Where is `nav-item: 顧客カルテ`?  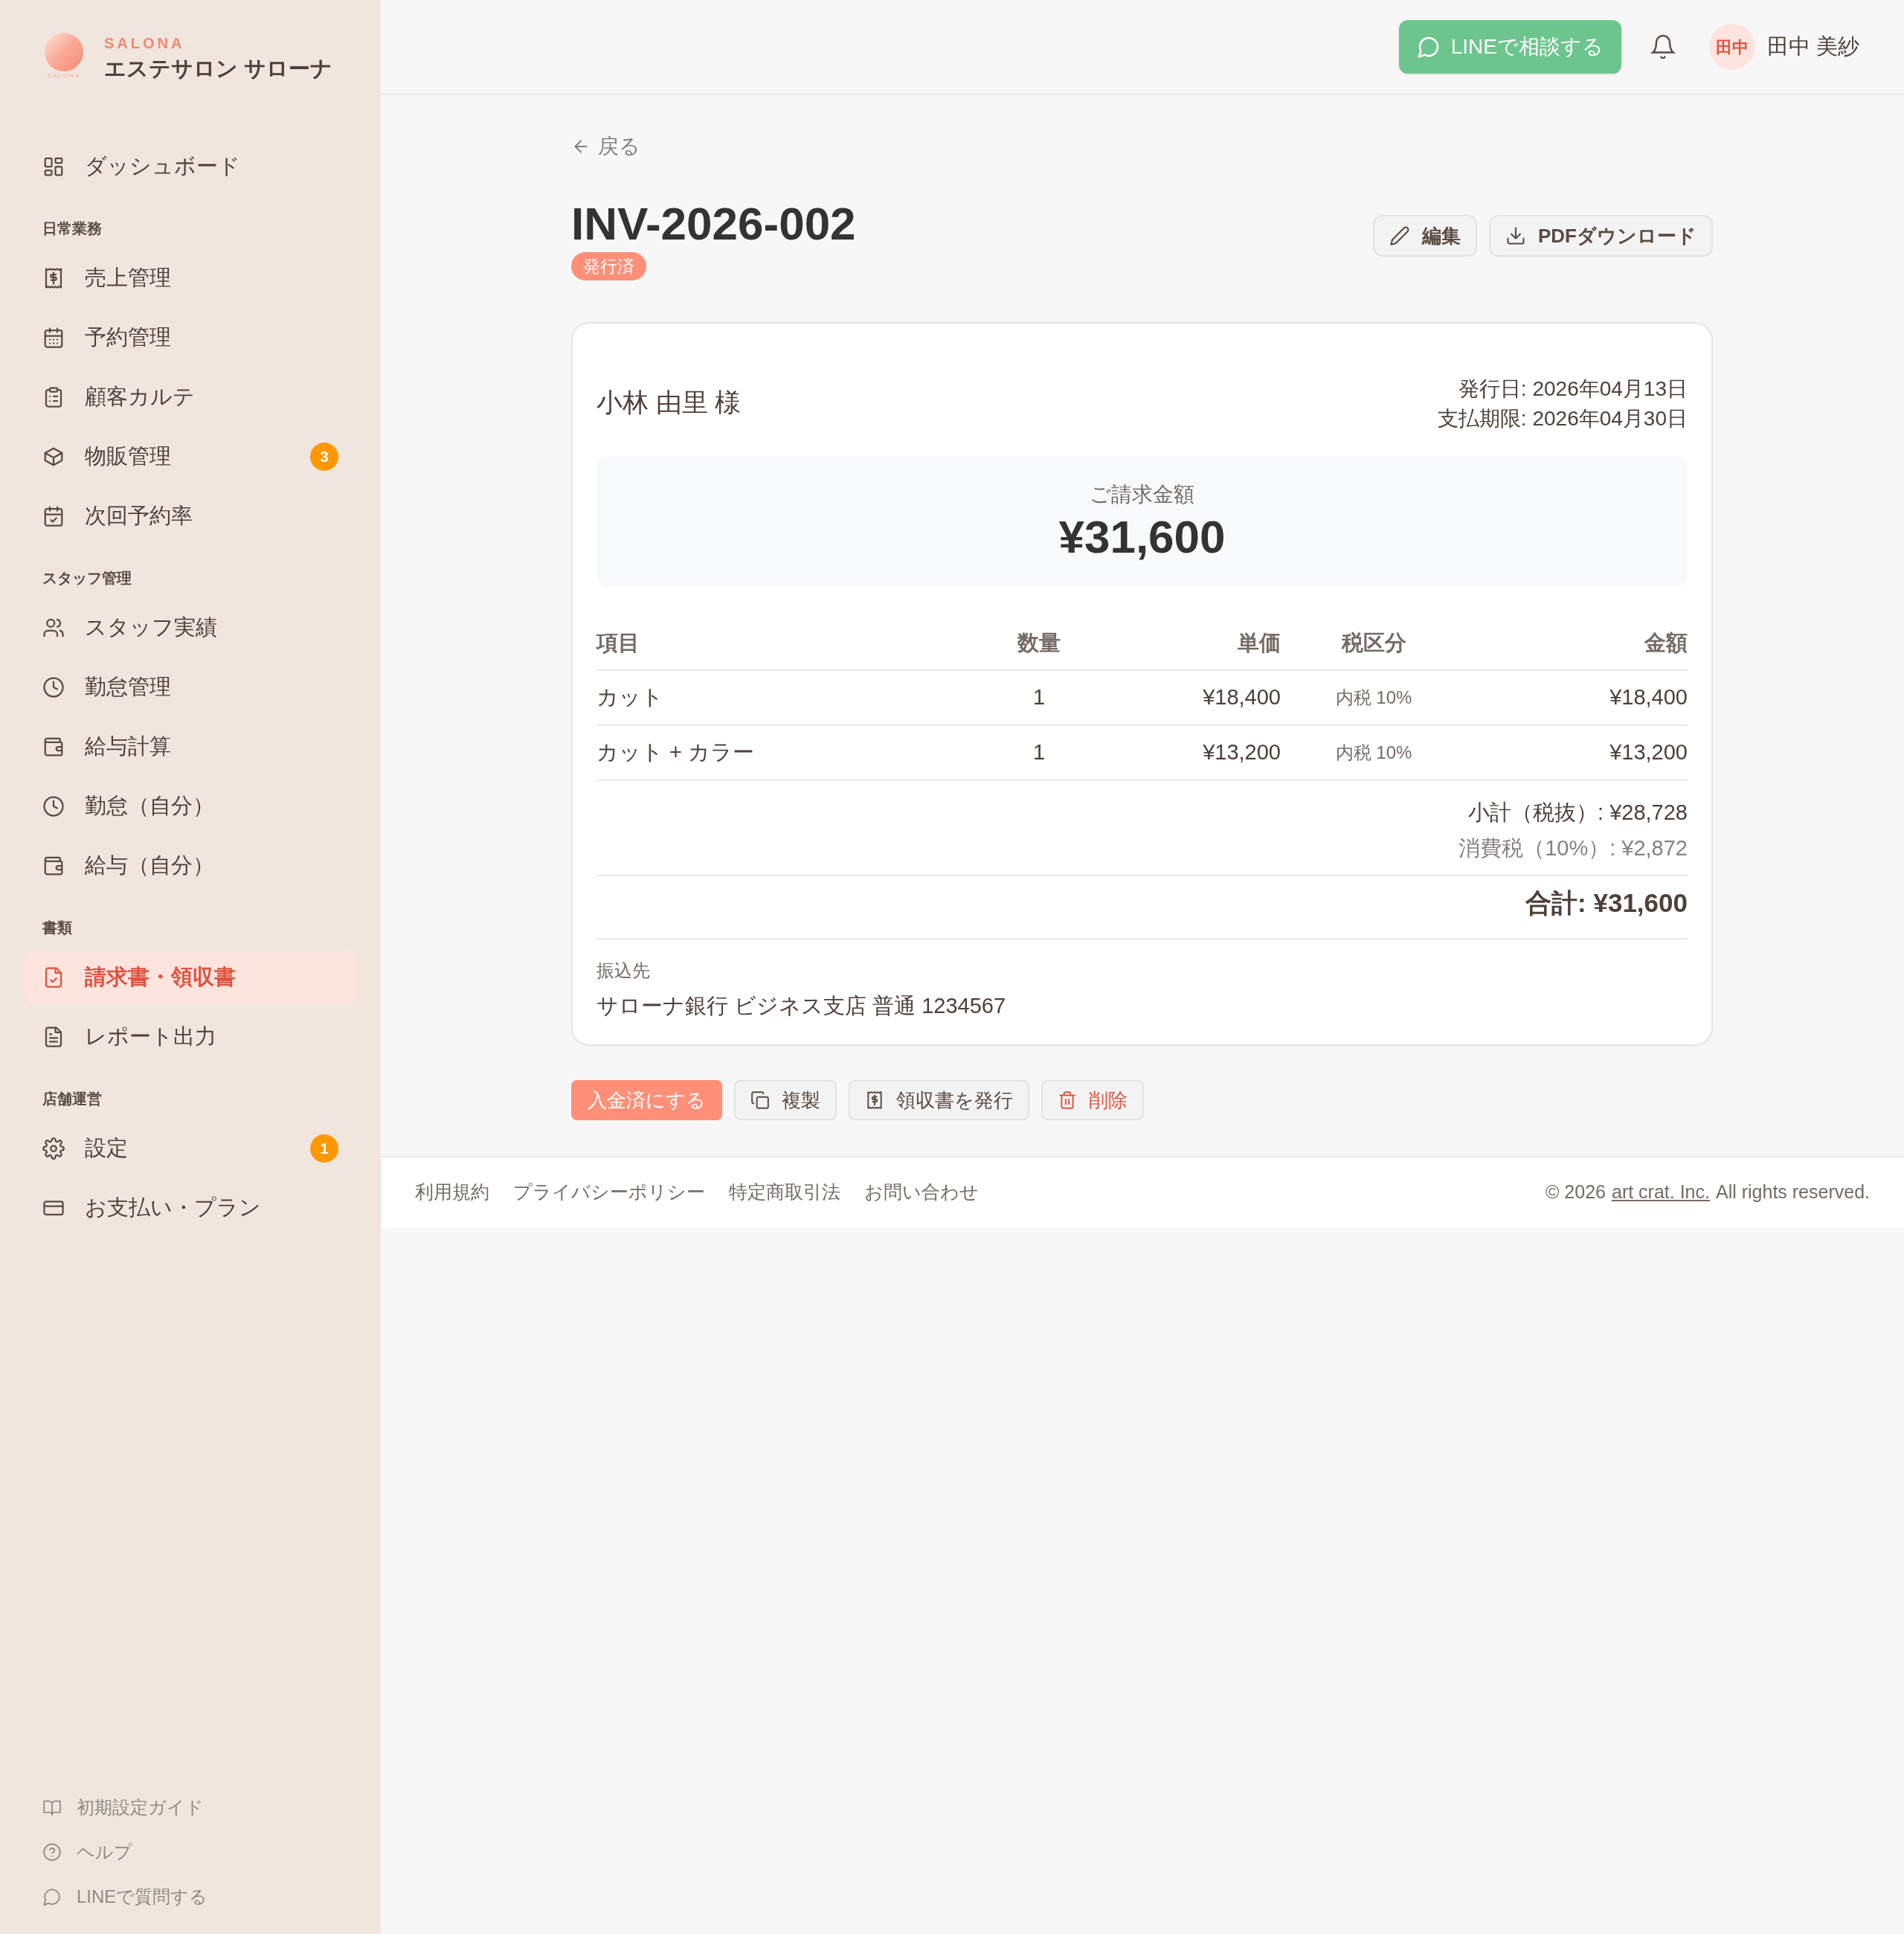
nav-item: 顧客カルテ is located at coordinates (190, 397).